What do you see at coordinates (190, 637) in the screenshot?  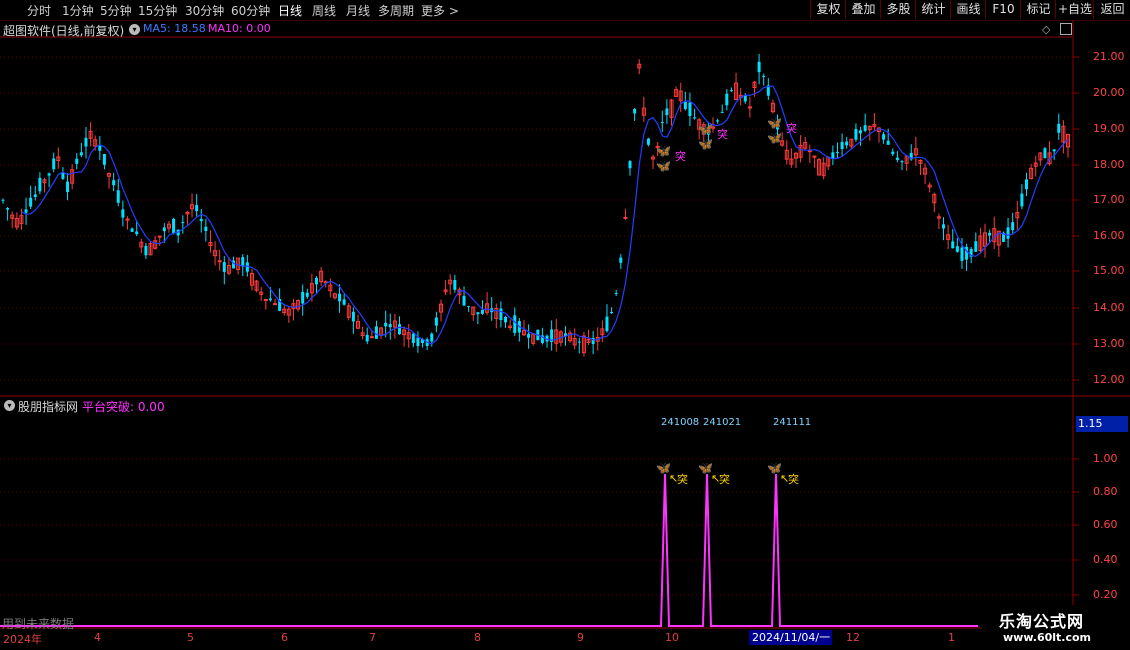 I see `x-axis-label: 5` at bounding box center [190, 637].